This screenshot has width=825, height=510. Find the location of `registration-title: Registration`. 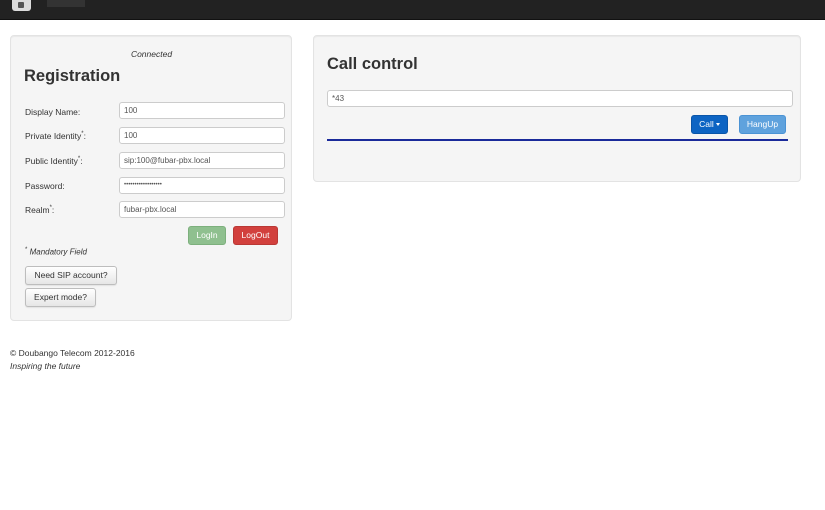

registration-title: Registration is located at coordinates (72, 76).